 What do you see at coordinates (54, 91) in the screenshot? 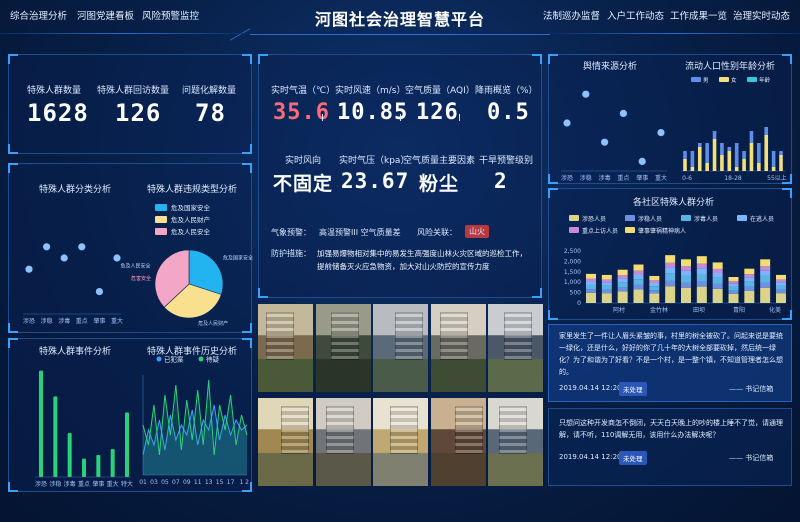
I see `stat-label-special: 特殊人群数量` at bounding box center [54, 91].